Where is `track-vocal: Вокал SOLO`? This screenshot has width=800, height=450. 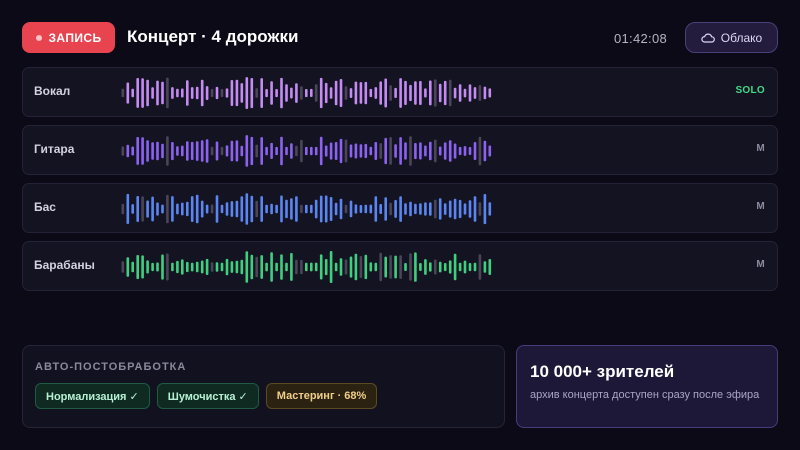 track-vocal: Вокал SOLO is located at coordinates (400, 92).